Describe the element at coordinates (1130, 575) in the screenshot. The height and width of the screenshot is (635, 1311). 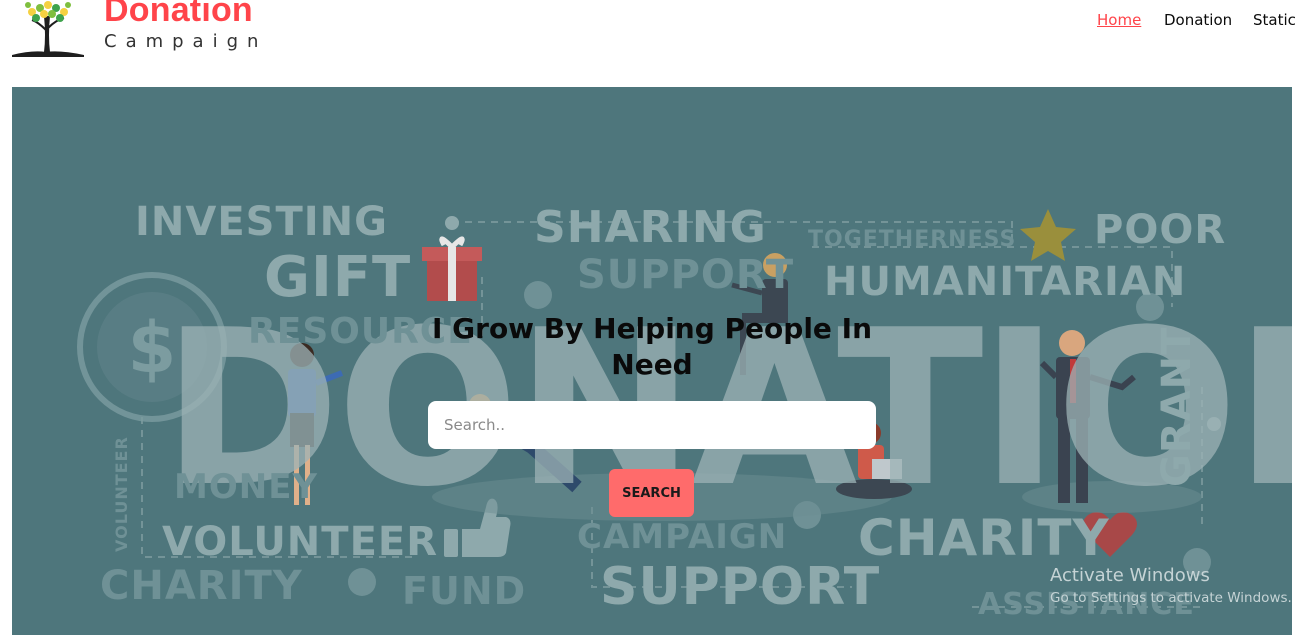
I see `activate-windows-title: Activate Windows` at that location.